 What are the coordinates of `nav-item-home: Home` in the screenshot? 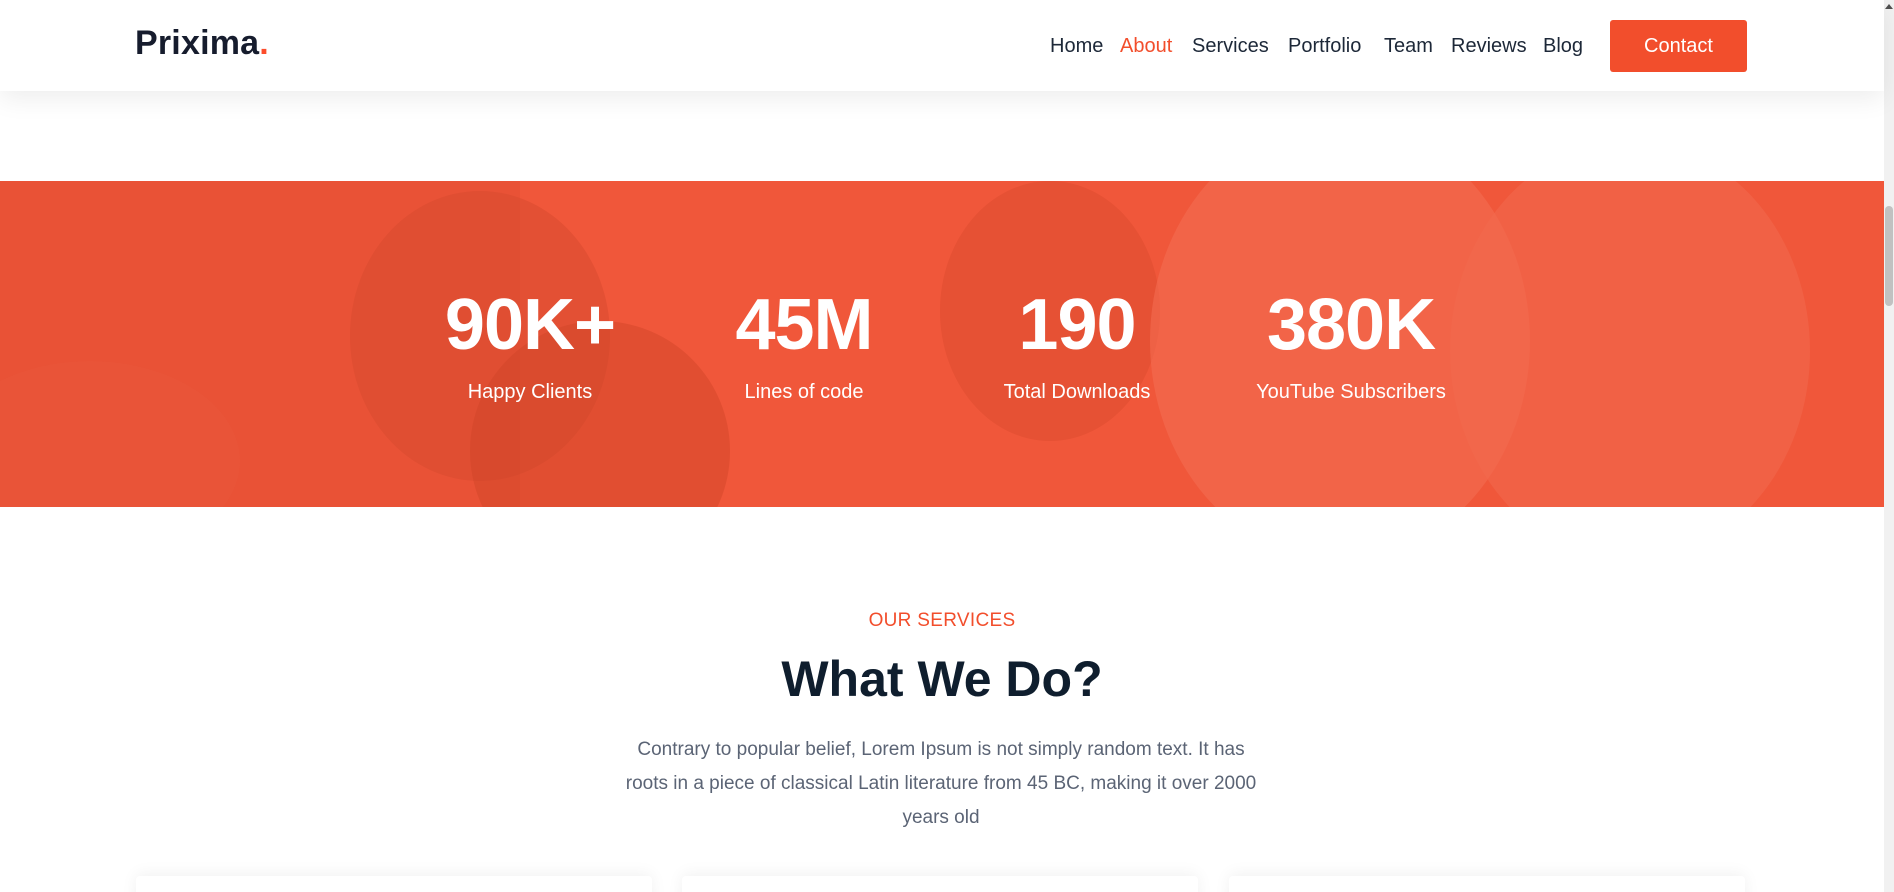 It's located at (1076, 46).